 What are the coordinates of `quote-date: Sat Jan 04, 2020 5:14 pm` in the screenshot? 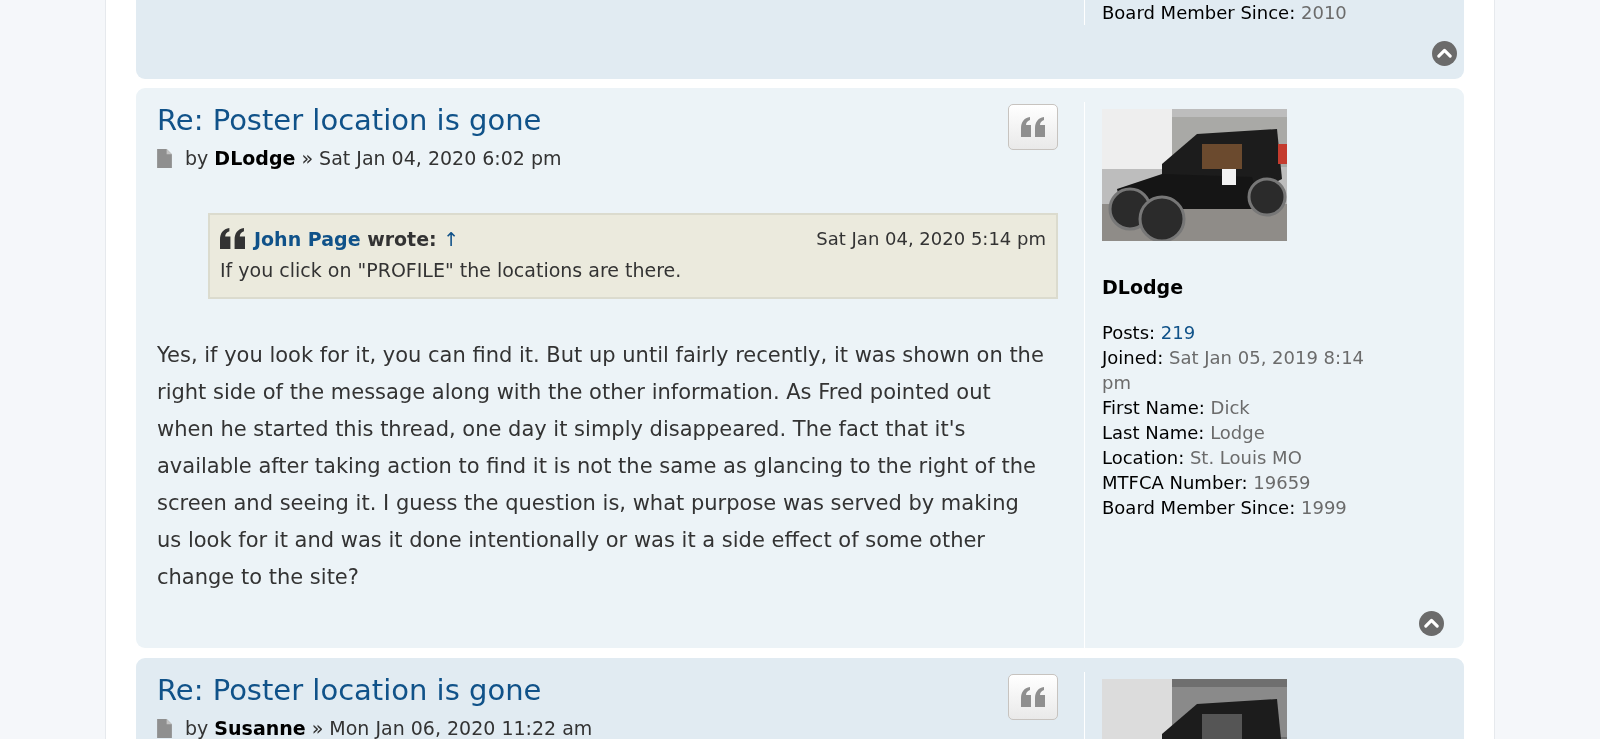 It's located at (931, 239).